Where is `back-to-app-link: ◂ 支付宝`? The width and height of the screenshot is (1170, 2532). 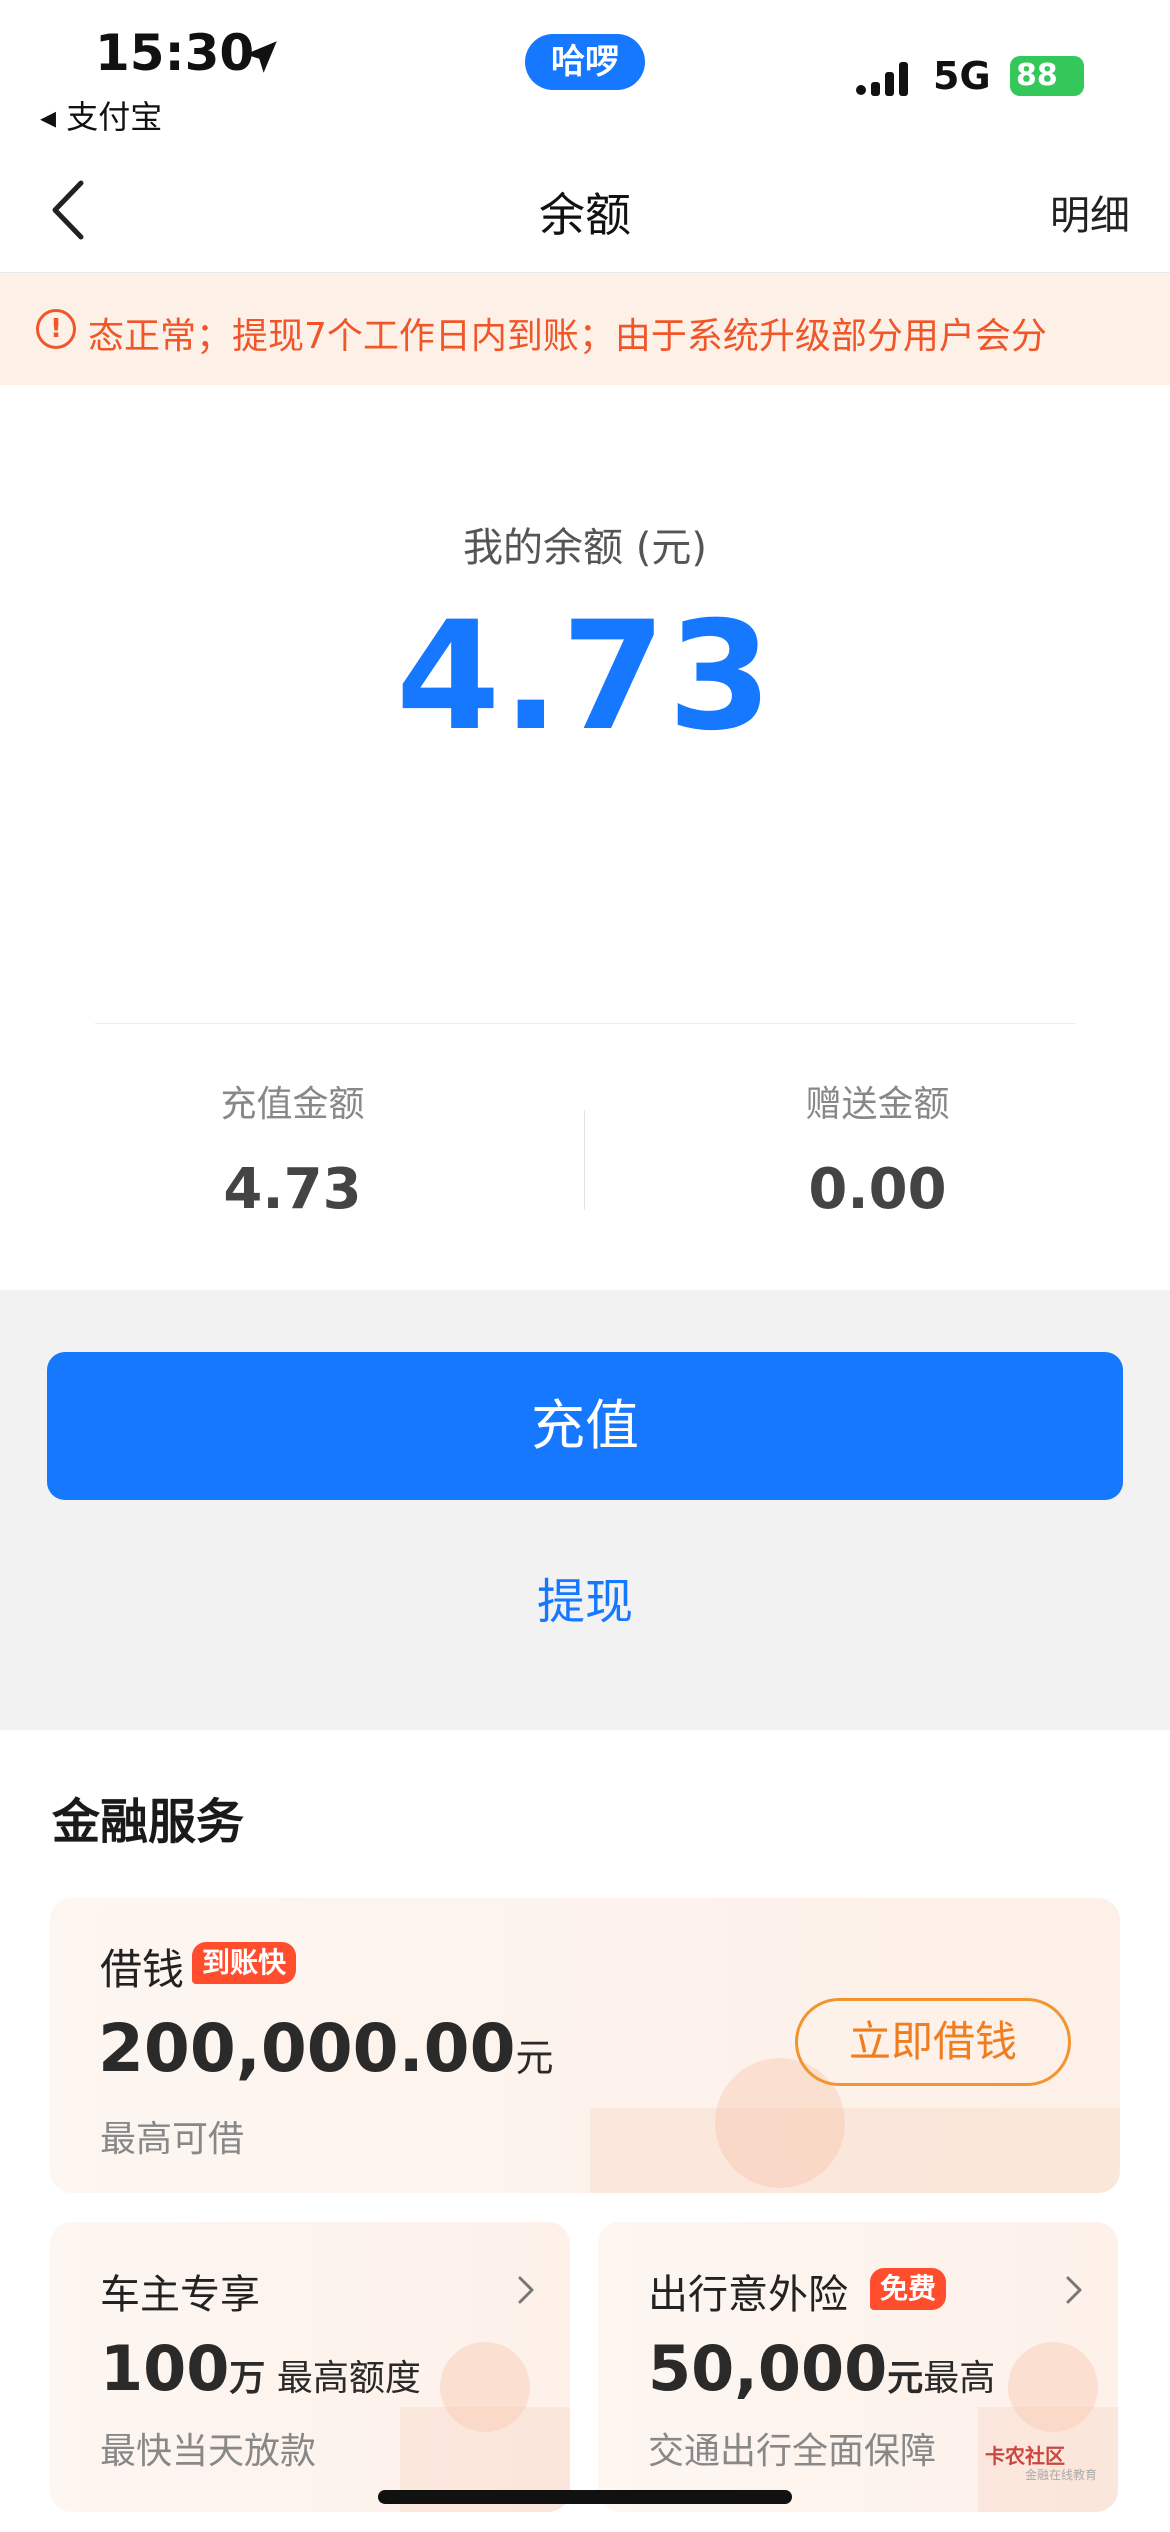
back-to-app-link: ◂ 支付宝 is located at coordinates (101, 115).